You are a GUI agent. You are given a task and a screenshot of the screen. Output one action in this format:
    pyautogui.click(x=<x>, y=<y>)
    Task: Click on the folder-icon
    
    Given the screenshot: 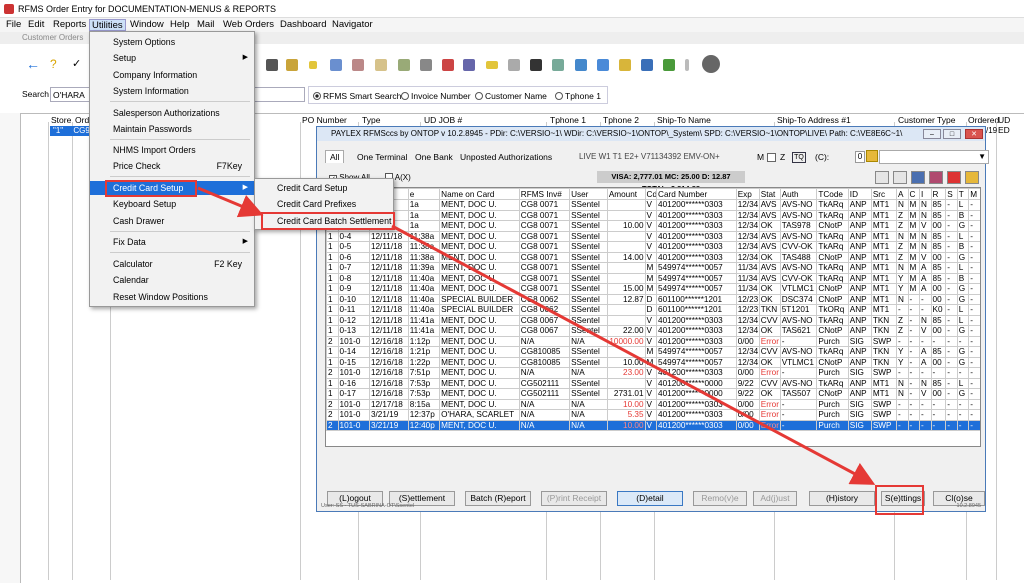 What is the action you would take?
    pyautogui.click(x=872, y=156)
    